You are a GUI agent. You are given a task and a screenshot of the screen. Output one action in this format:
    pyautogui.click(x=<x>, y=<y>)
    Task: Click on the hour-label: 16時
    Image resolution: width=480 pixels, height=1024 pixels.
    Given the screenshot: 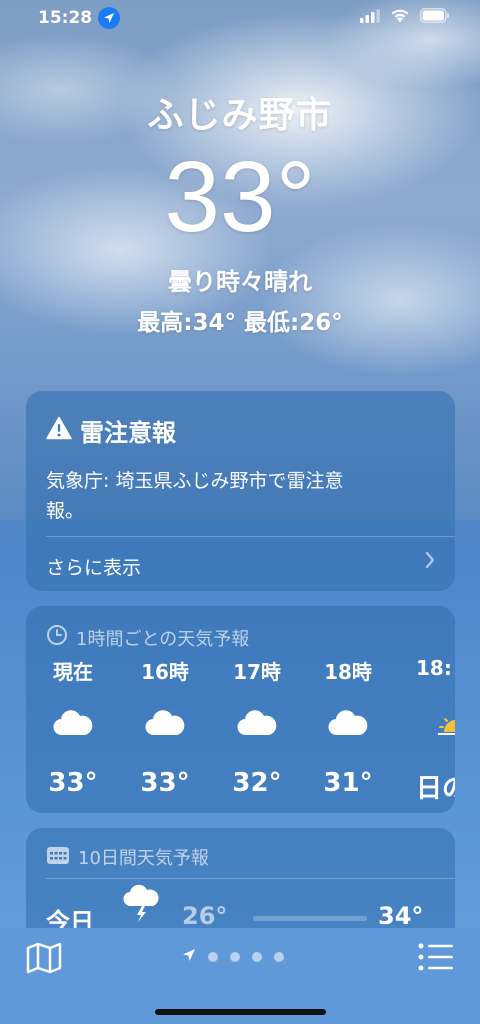 What is the action you would take?
    pyautogui.click(x=165, y=672)
    